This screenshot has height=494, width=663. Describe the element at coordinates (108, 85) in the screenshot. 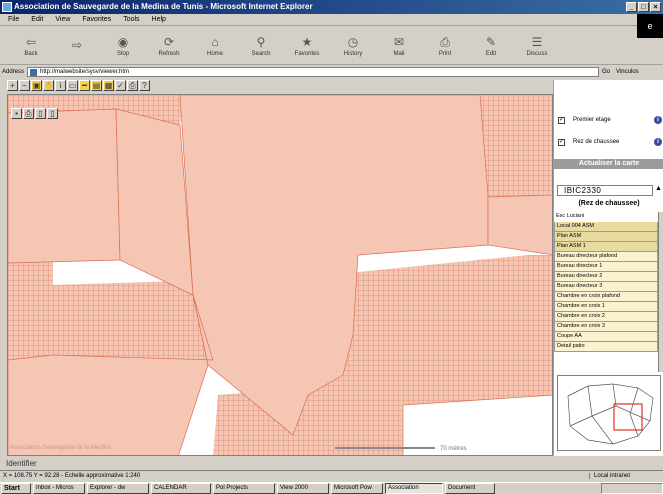

I see `query-icon: ▦` at that location.